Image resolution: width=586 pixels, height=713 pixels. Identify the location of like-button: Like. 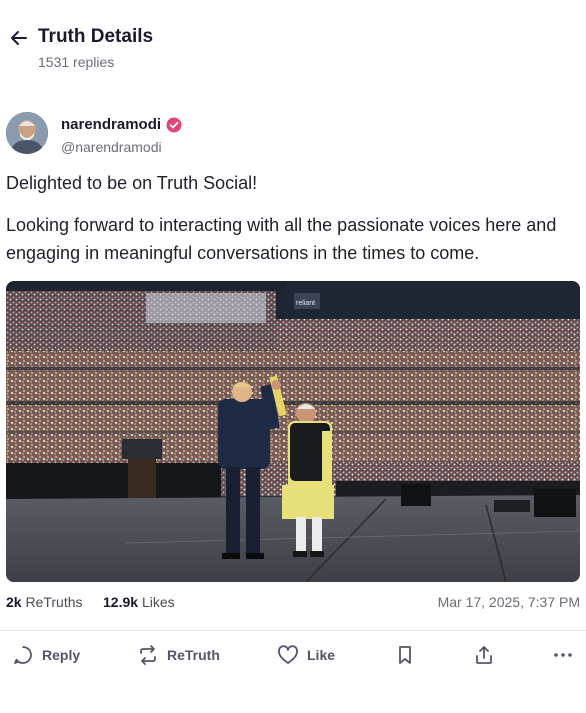
(306, 655).